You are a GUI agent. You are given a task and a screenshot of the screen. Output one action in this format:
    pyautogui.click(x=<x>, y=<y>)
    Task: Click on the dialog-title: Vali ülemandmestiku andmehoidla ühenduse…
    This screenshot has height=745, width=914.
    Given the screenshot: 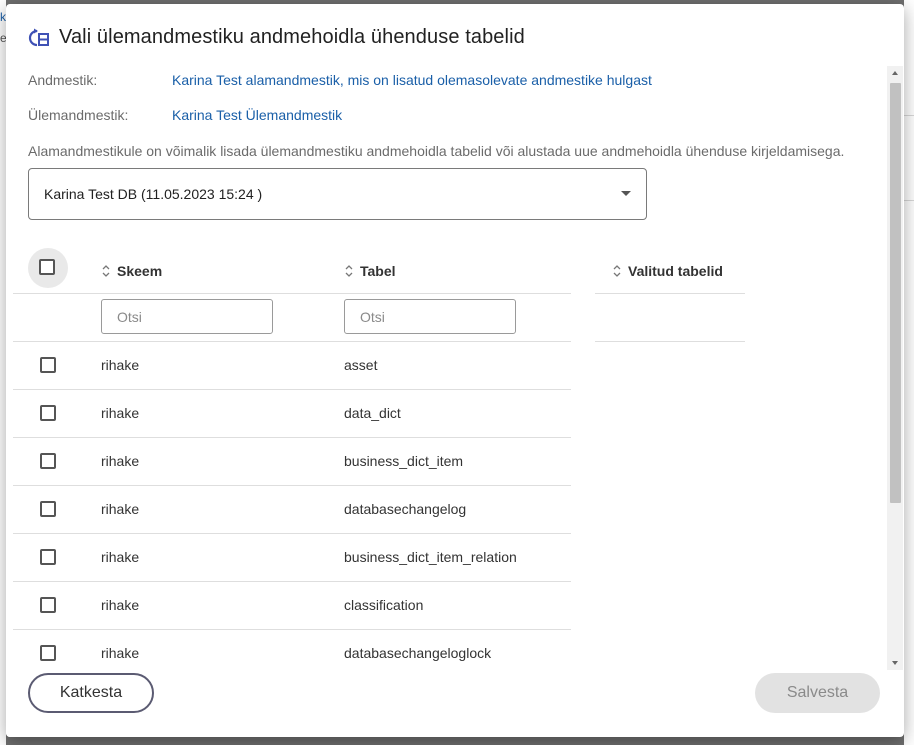 What is the action you would take?
    pyautogui.click(x=292, y=37)
    